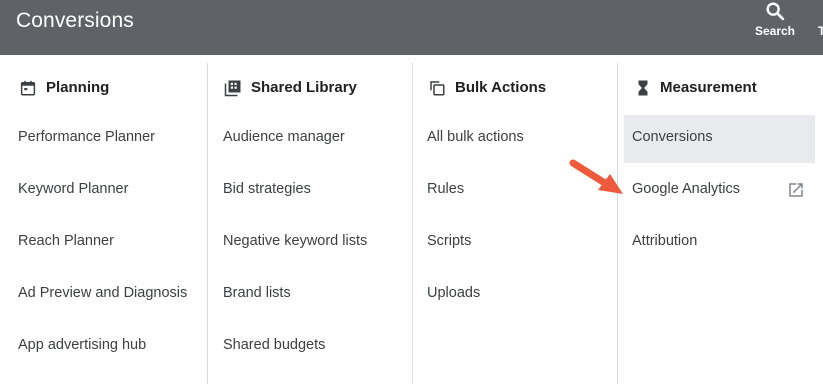  I want to click on planning-header: Planning, so click(103, 88).